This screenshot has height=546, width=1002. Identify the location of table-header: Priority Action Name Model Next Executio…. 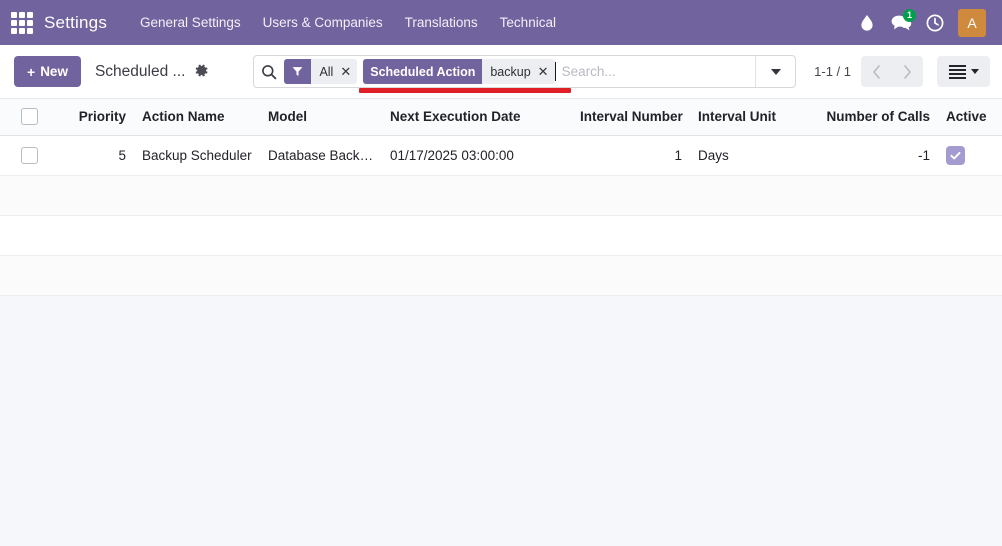
(501, 117).